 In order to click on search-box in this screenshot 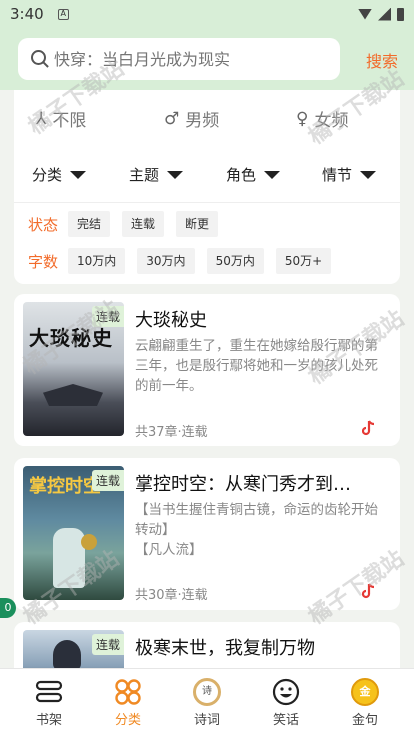, I will do `click(179, 59)`.